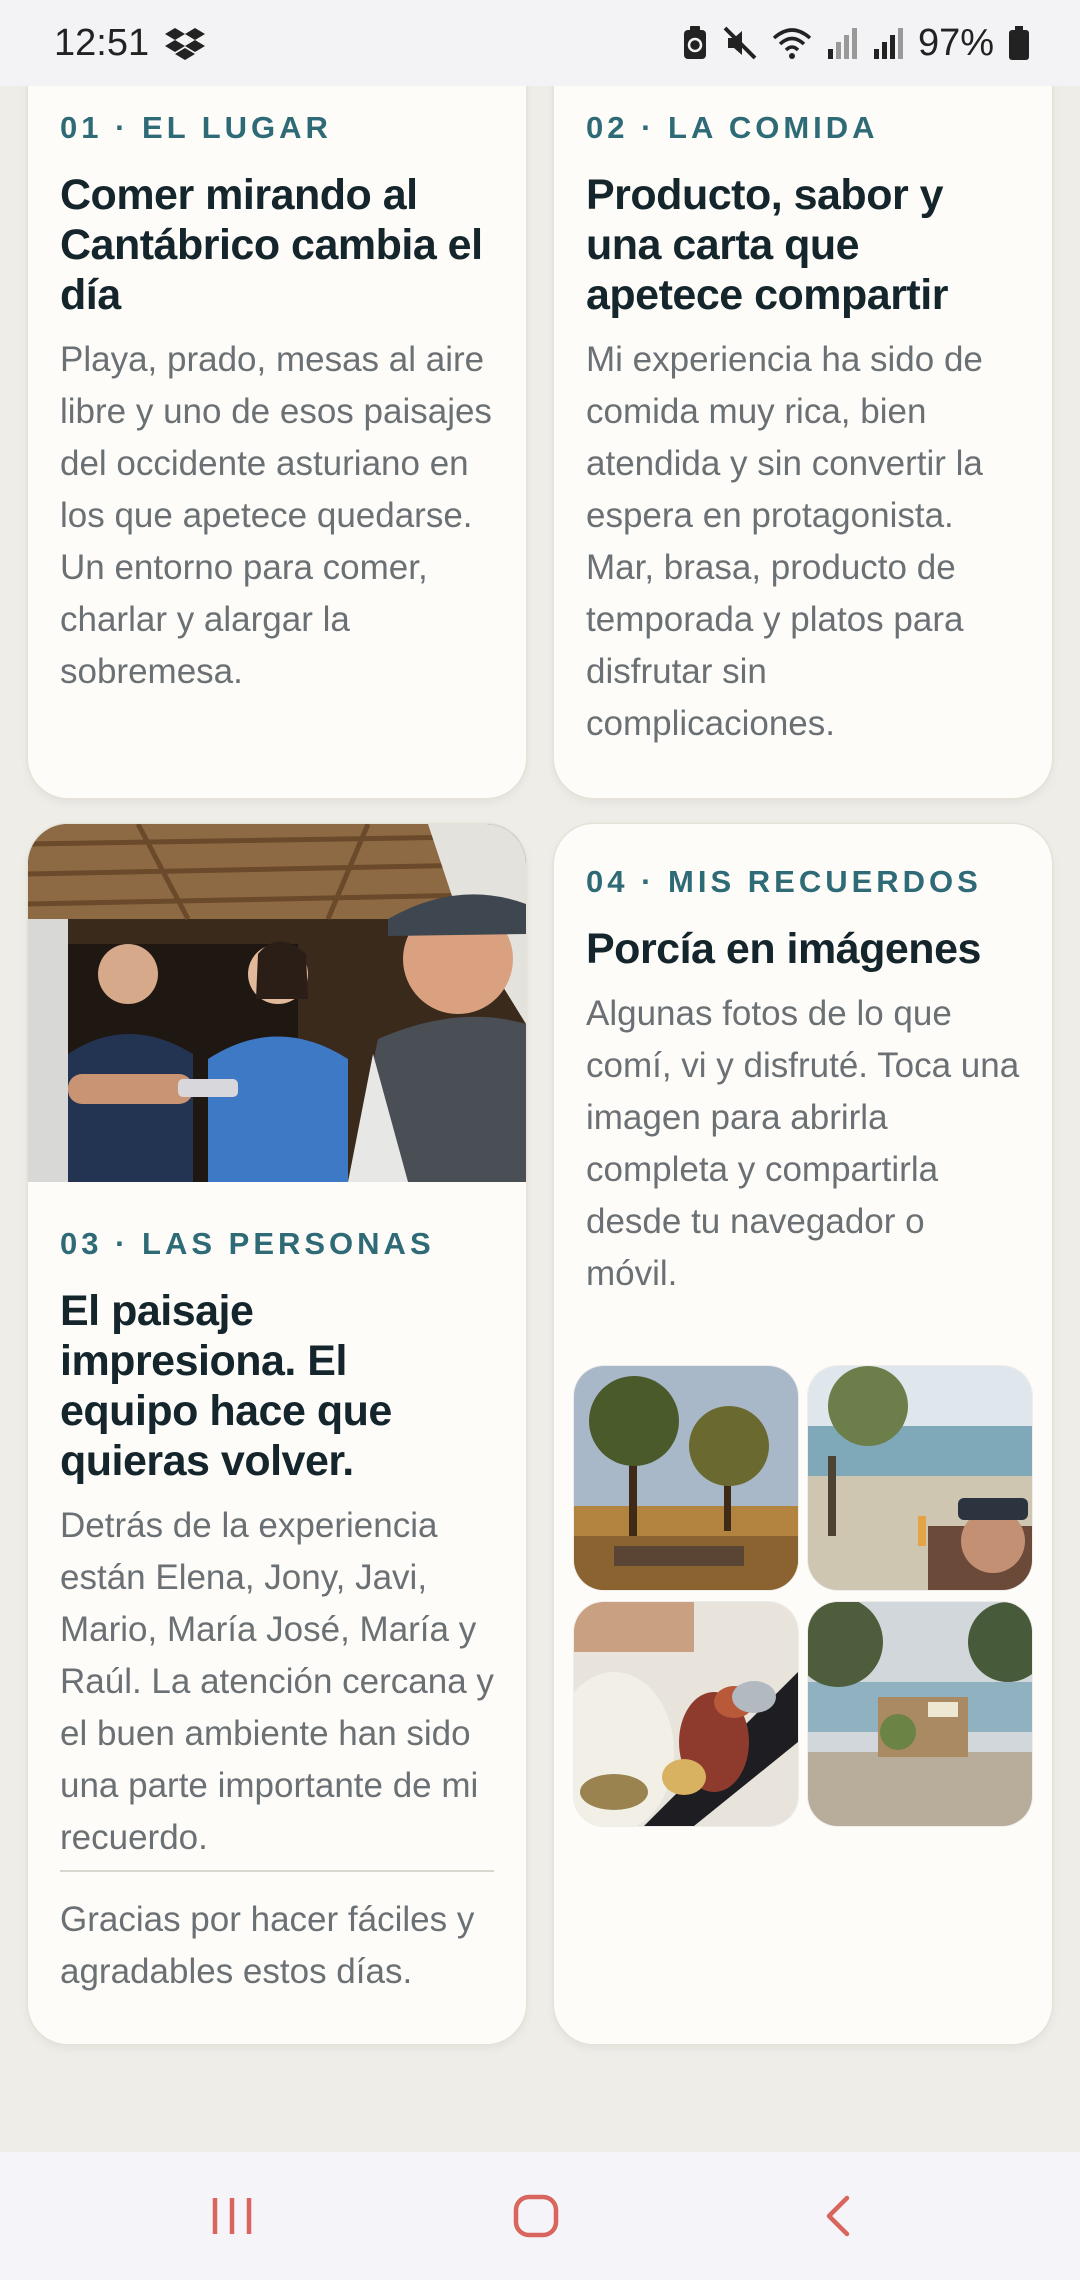 Image resolution: width=1080 pixels, height=2280 pixels. What do you see at coordinates (740, 43) in the screenshot?
I see `mute-icon` at bounding box center [740, 43].